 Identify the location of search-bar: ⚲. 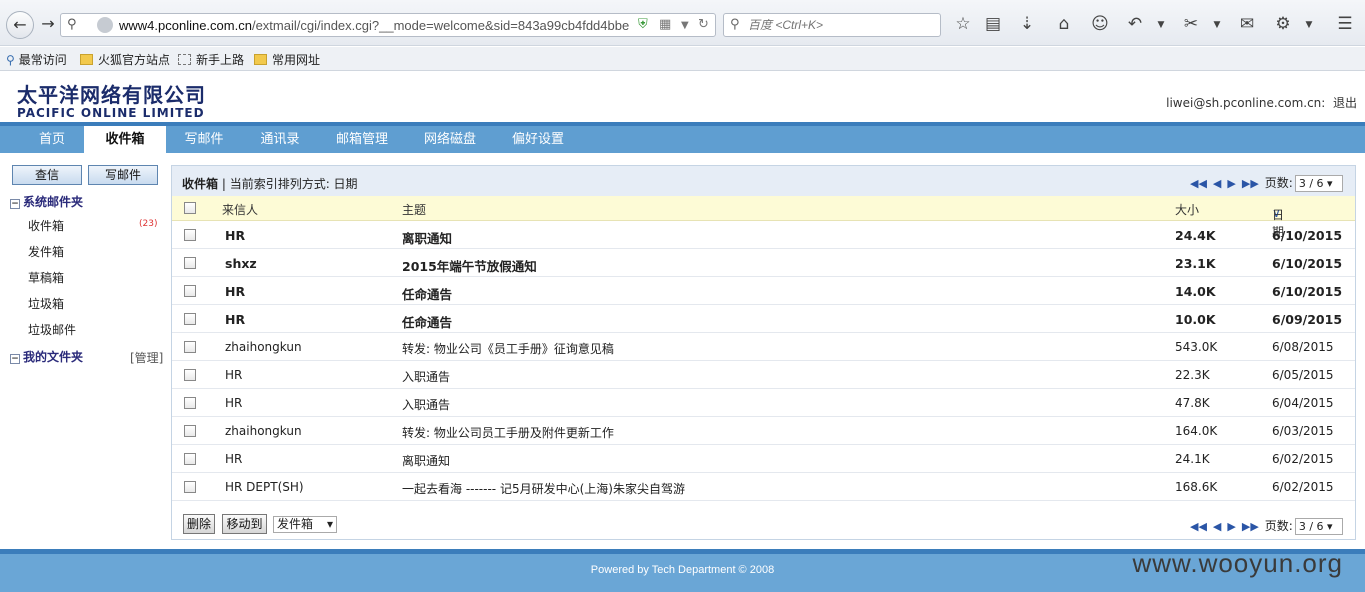
(832, 25).